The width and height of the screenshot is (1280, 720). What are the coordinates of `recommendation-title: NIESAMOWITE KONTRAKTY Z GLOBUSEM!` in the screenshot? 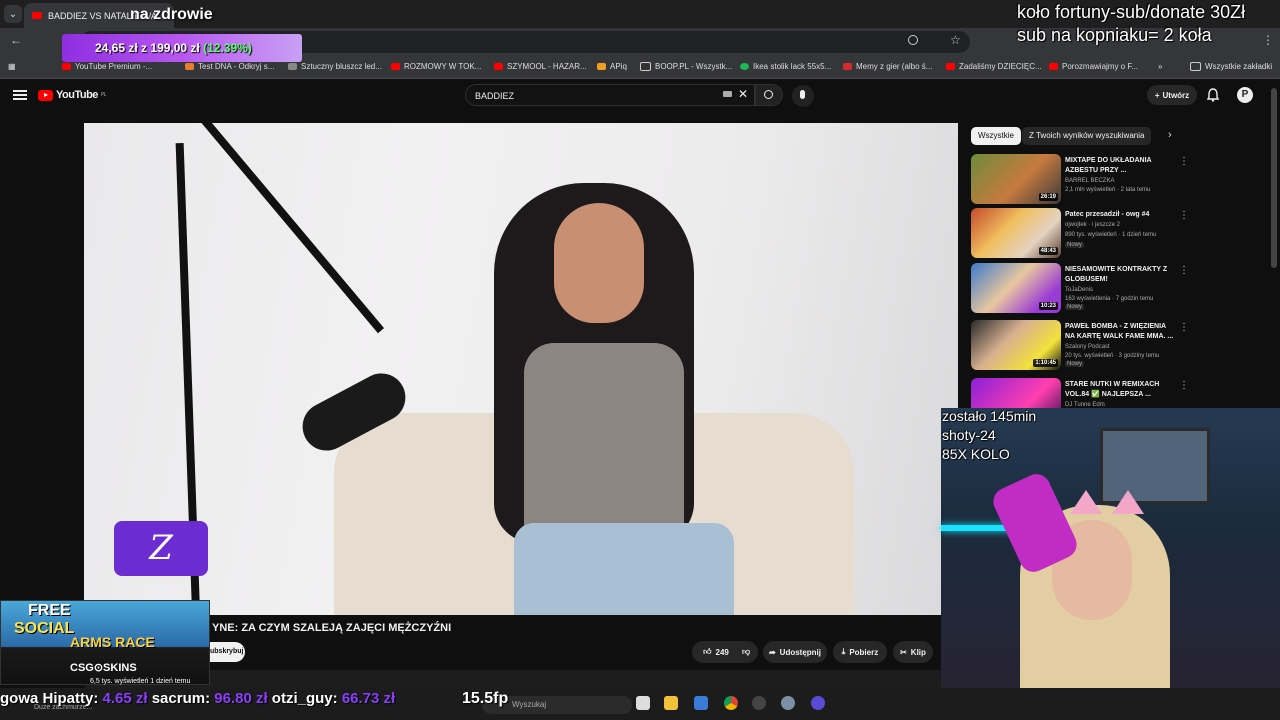 It's located at (1120, 275).